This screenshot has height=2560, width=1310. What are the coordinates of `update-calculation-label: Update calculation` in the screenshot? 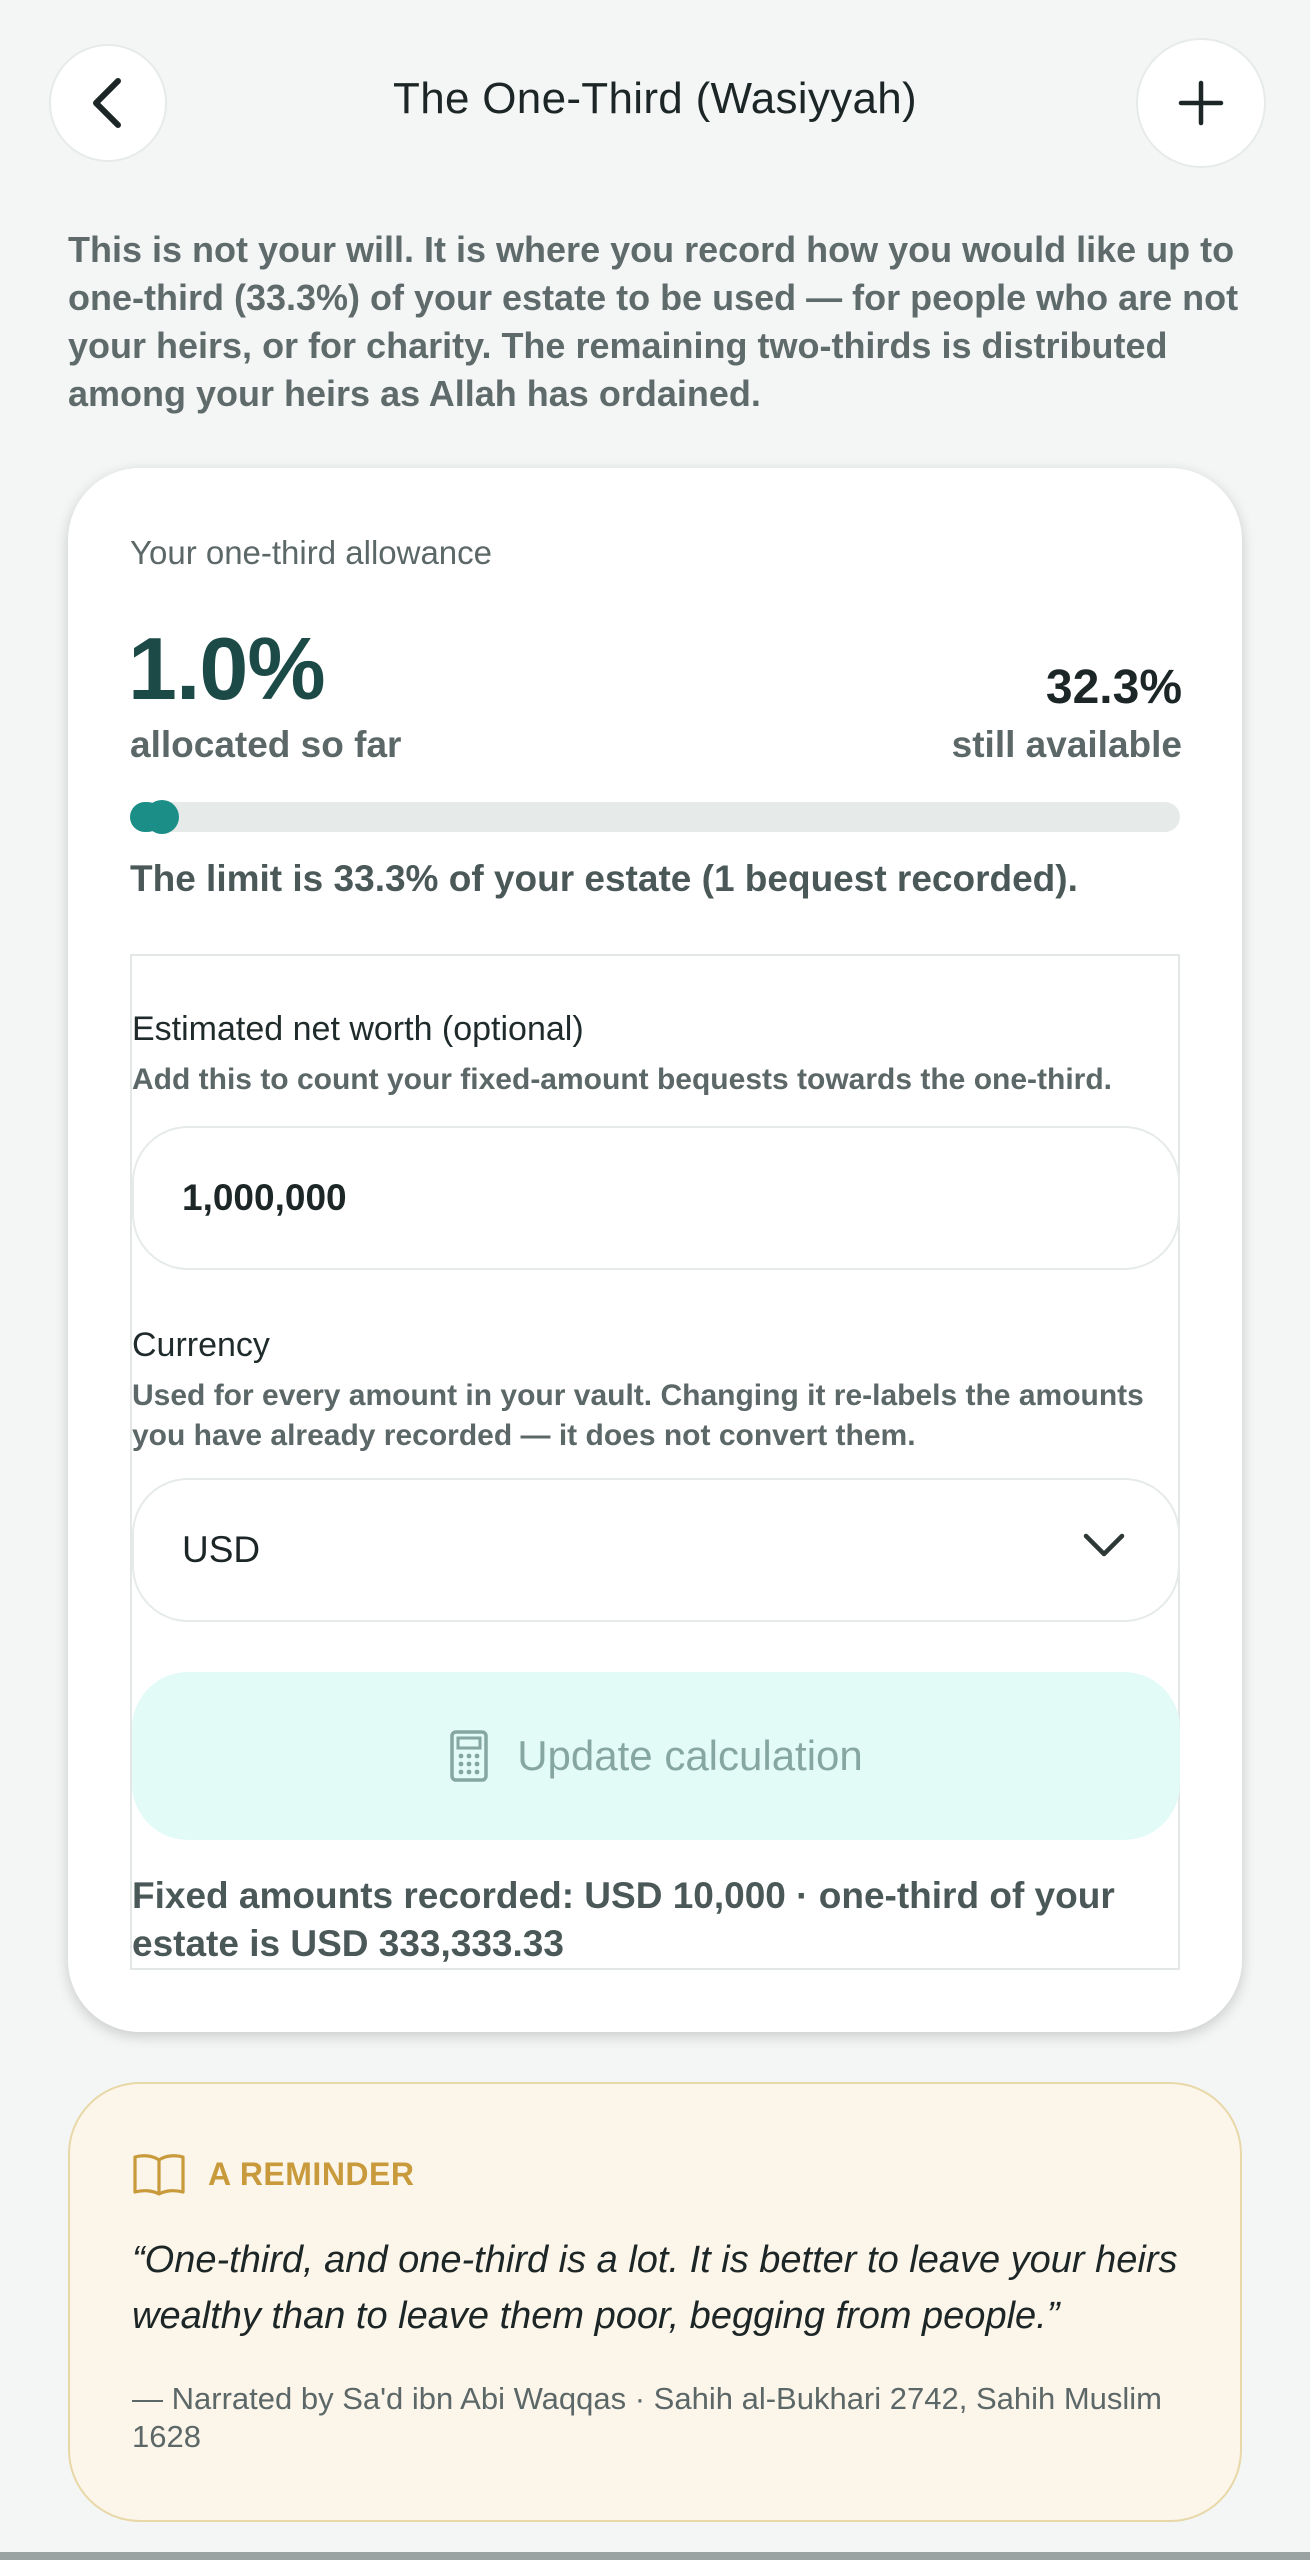 It's located at (690, 1755).